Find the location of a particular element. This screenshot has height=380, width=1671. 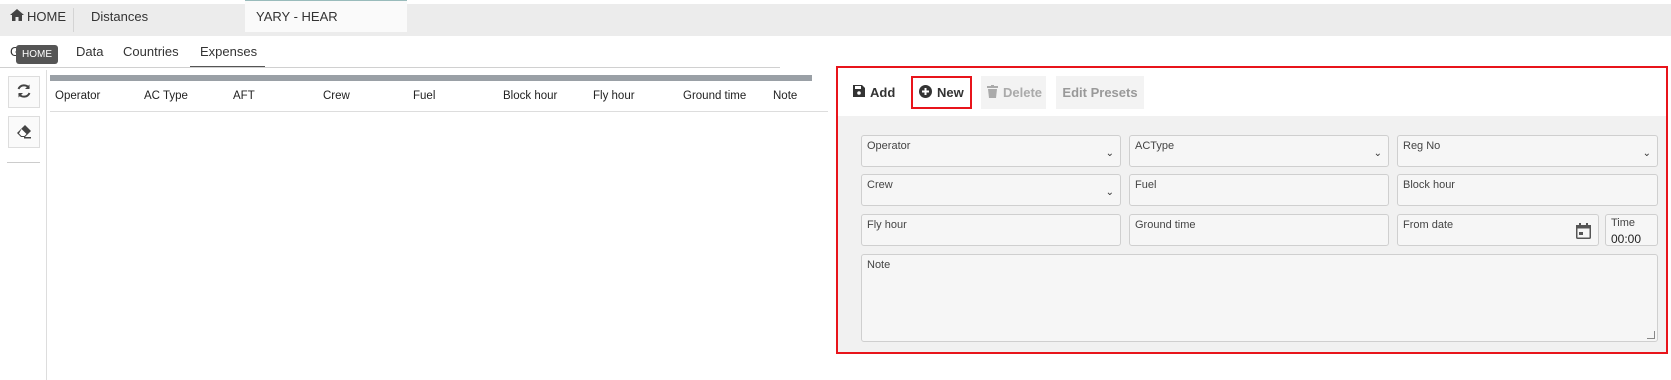

eraser-icon is located at coordinates (24, 132).